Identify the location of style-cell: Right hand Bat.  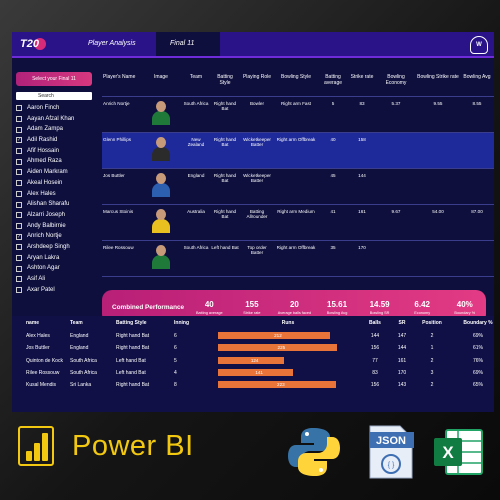
(133, 336).